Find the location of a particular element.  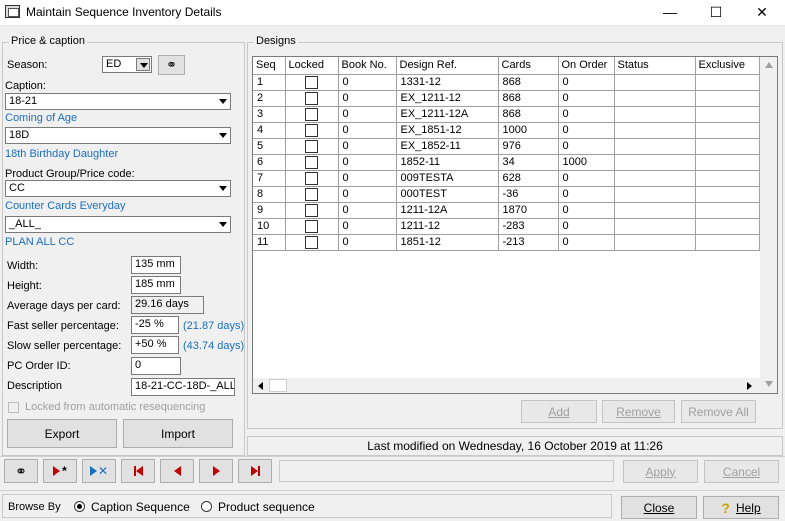

season-select: ED is located at coordinates (127, 64).